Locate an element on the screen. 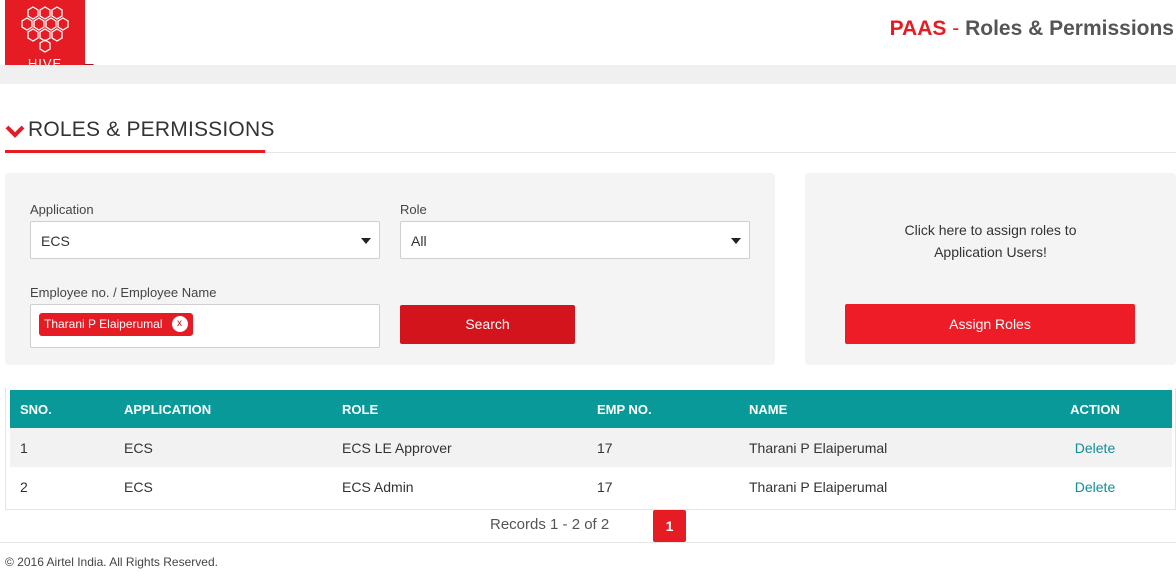  employee-tag: Tharani P Elaiperumal x is located at coordinates (116, 324).